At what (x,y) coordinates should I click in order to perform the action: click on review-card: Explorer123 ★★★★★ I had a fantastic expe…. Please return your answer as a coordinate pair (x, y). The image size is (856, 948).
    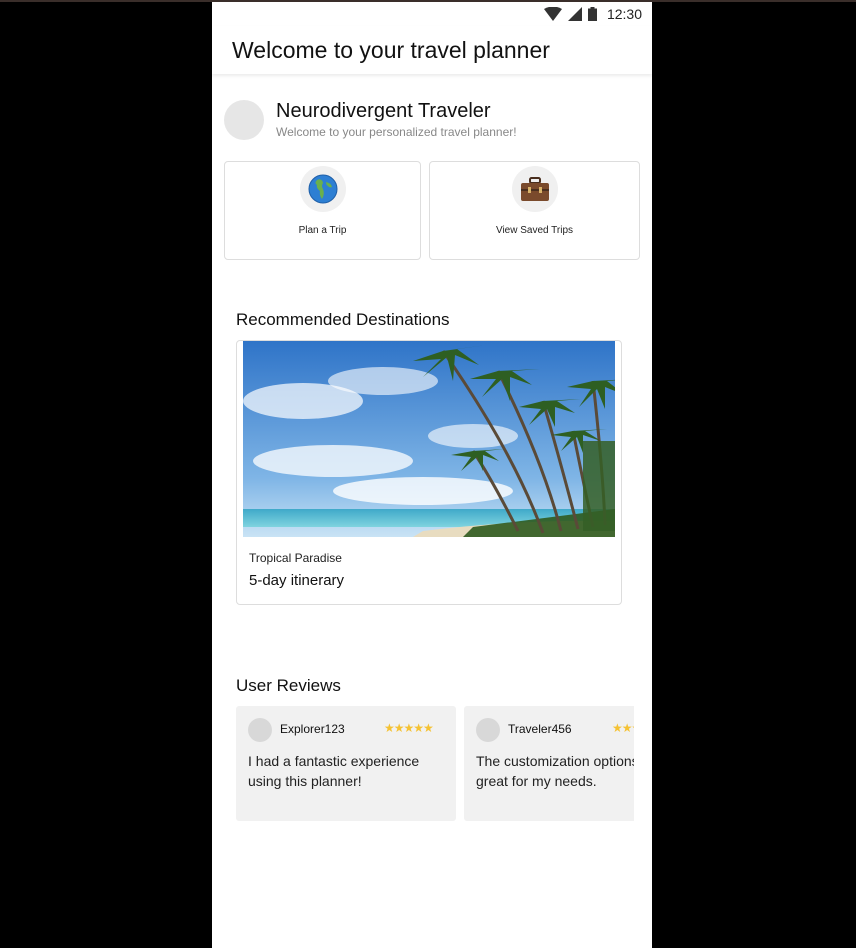
    Looking at the image, I should click on (346, 763).